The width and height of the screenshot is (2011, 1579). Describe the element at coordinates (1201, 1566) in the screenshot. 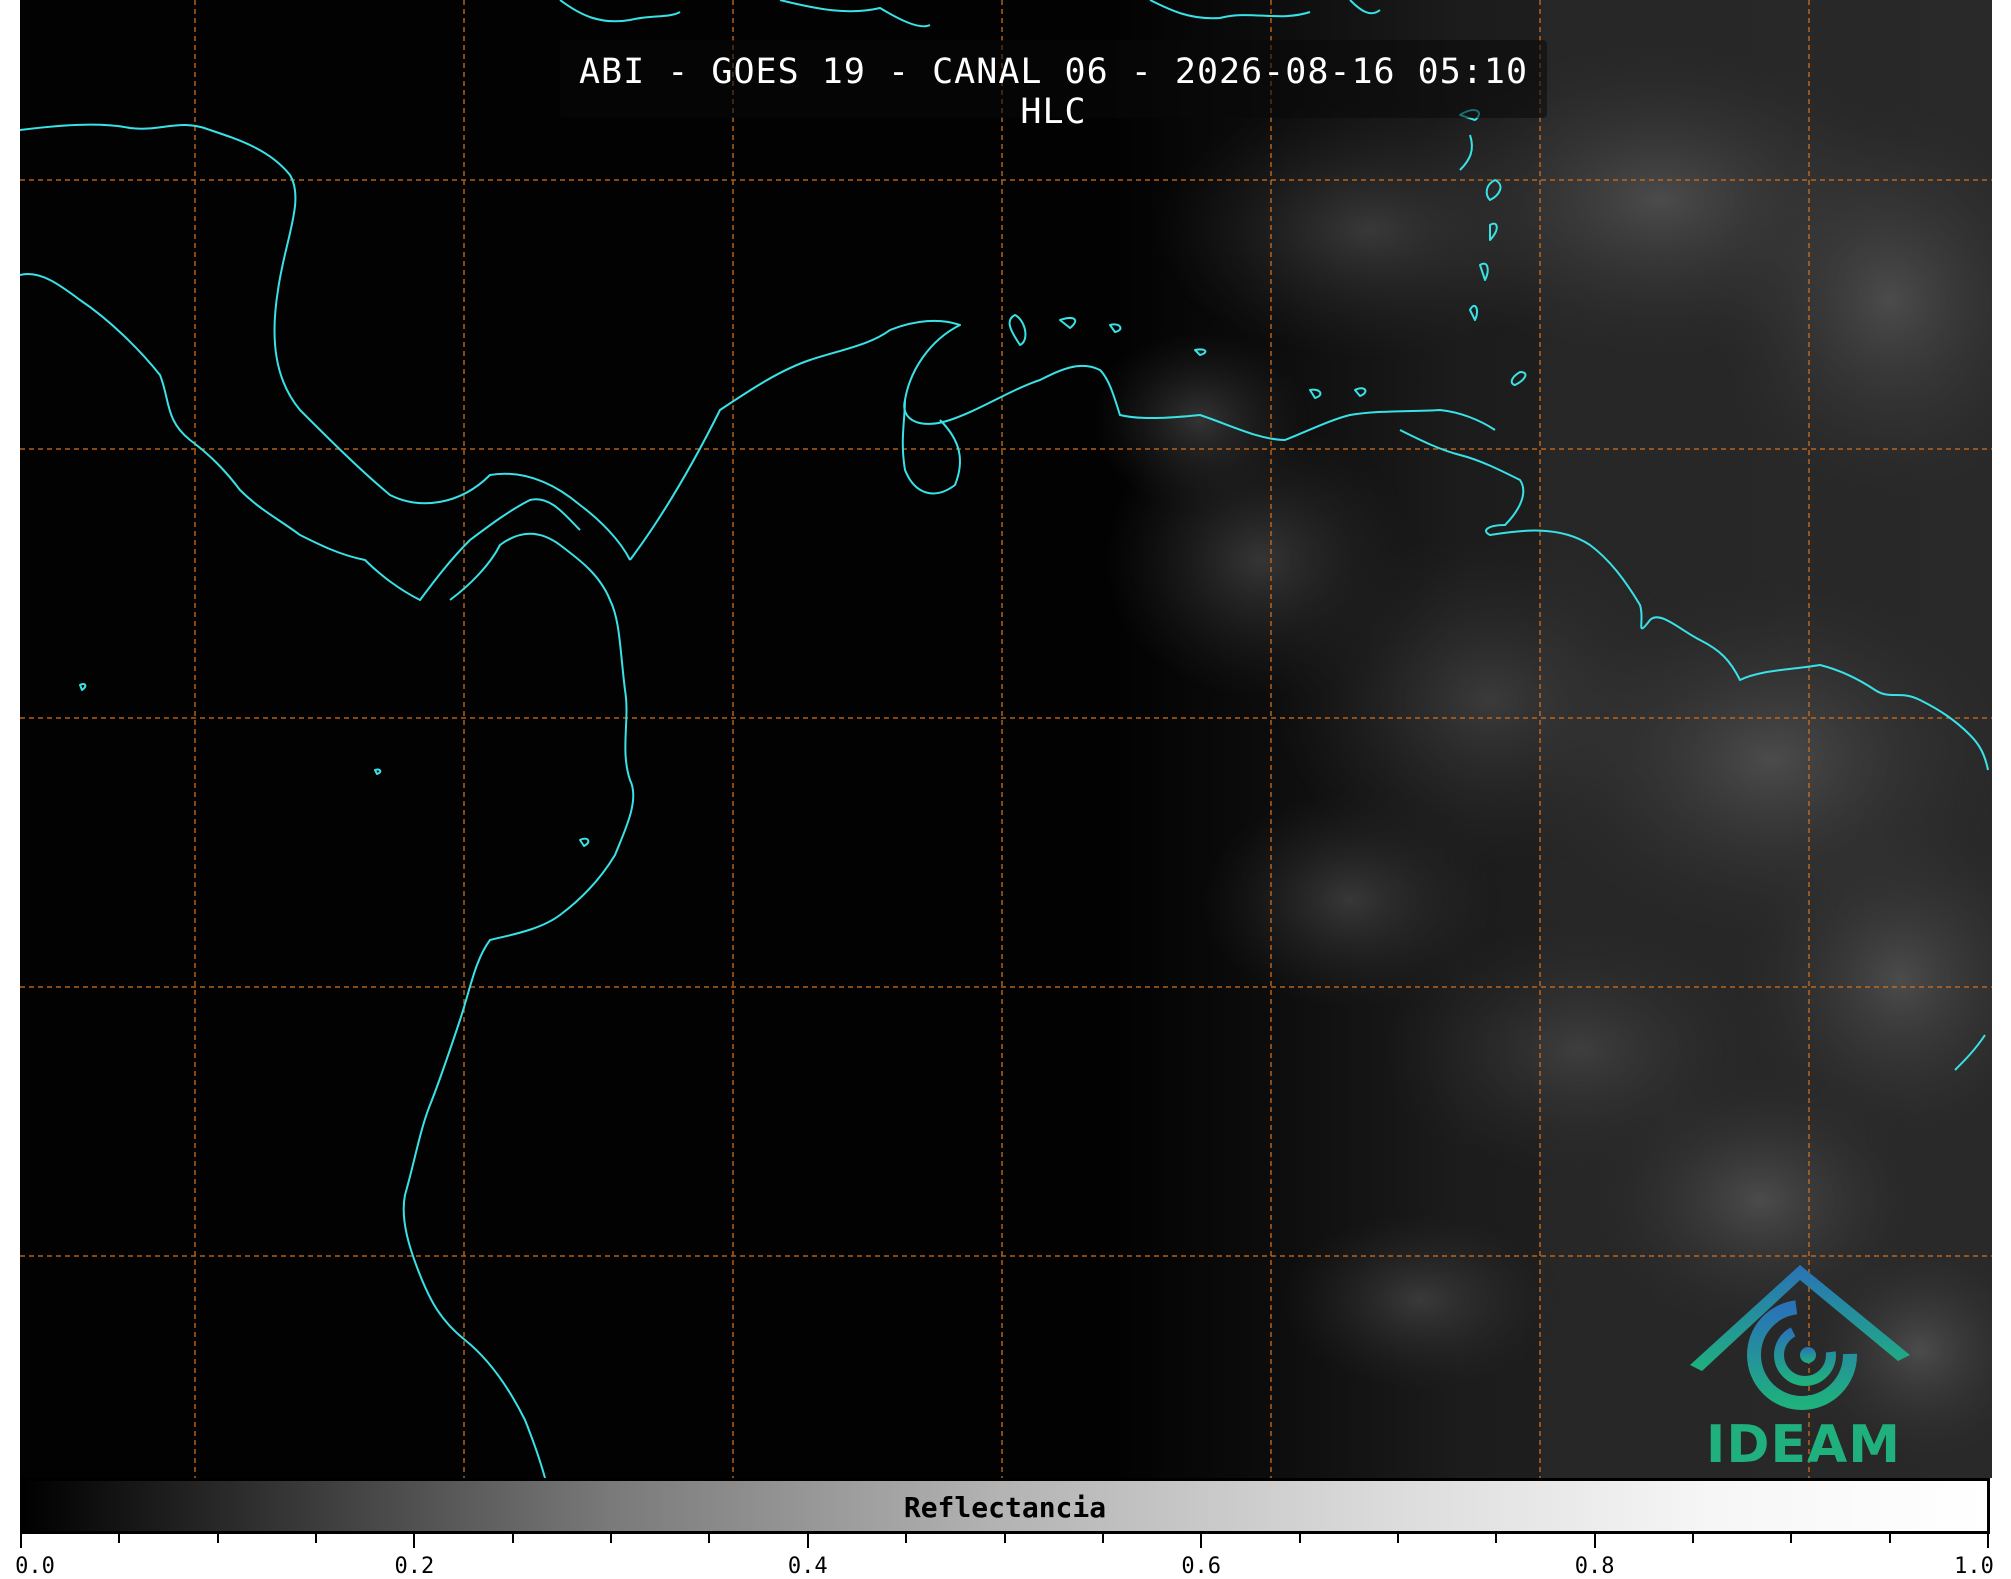

I see `colorbar-tick-label: 0.6` at that location.